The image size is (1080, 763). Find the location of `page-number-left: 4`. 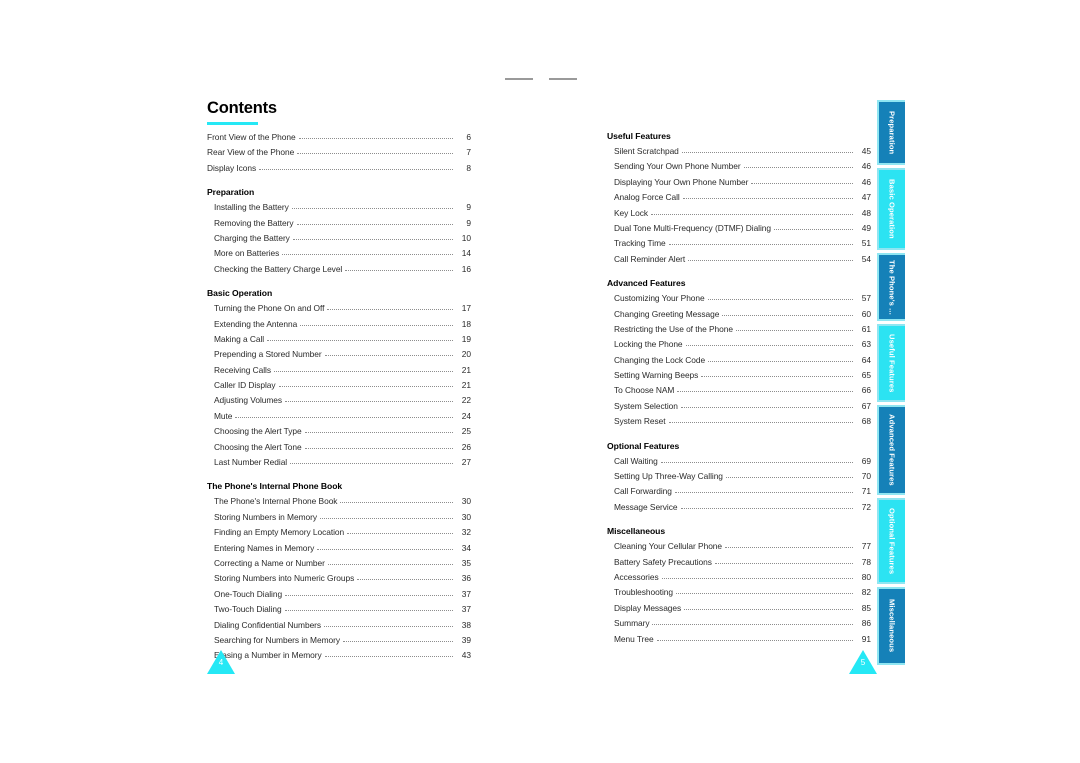

page-number-left: 4 is located at coordinates (221, 662).